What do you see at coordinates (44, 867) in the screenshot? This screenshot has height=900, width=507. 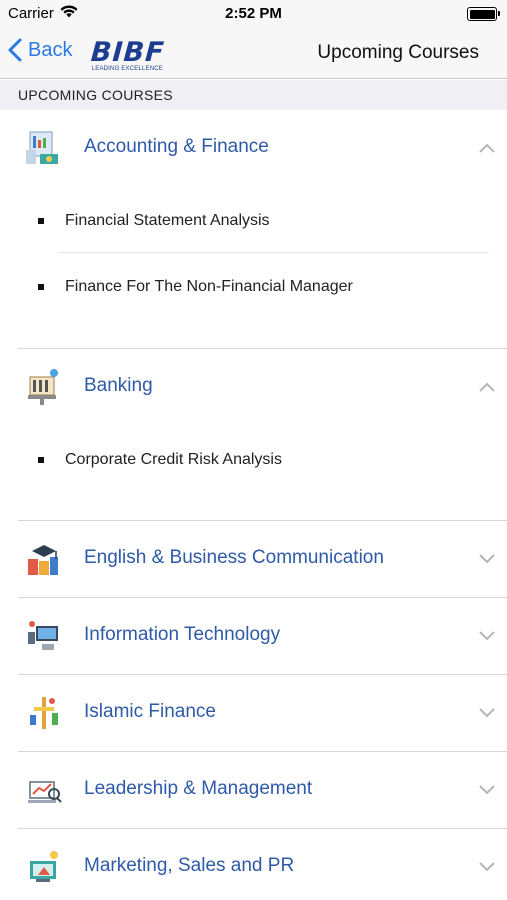 I see `marketing-icon` at bounding box center [44, 867].